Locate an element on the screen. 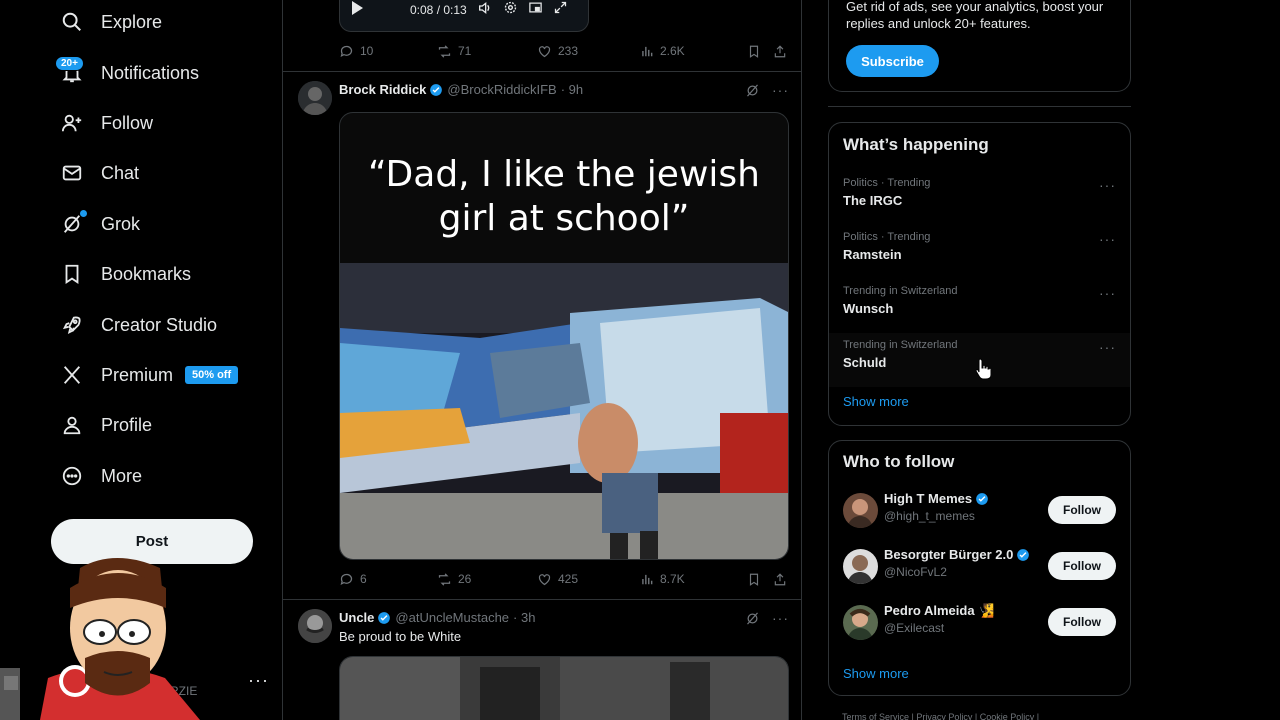  nav-notifications-label: Notifications is located at coordinates (150, 72).